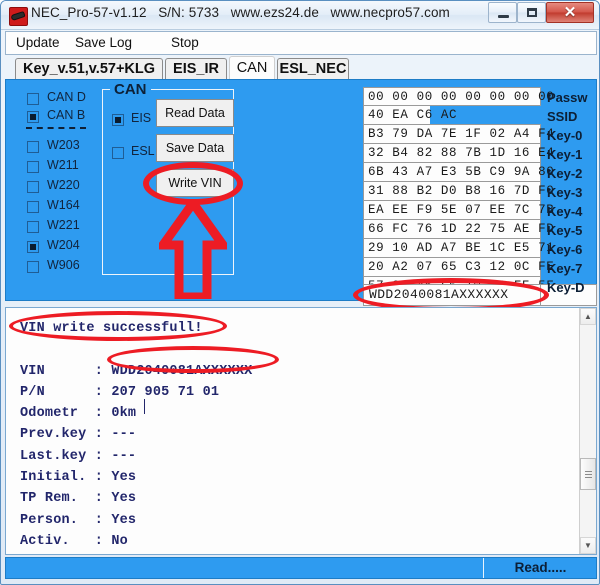  What do you see at coordinates (565, 230) in the screenshot?
I see `key-data-row-label: Key-5` at bounding box center [565, 230].